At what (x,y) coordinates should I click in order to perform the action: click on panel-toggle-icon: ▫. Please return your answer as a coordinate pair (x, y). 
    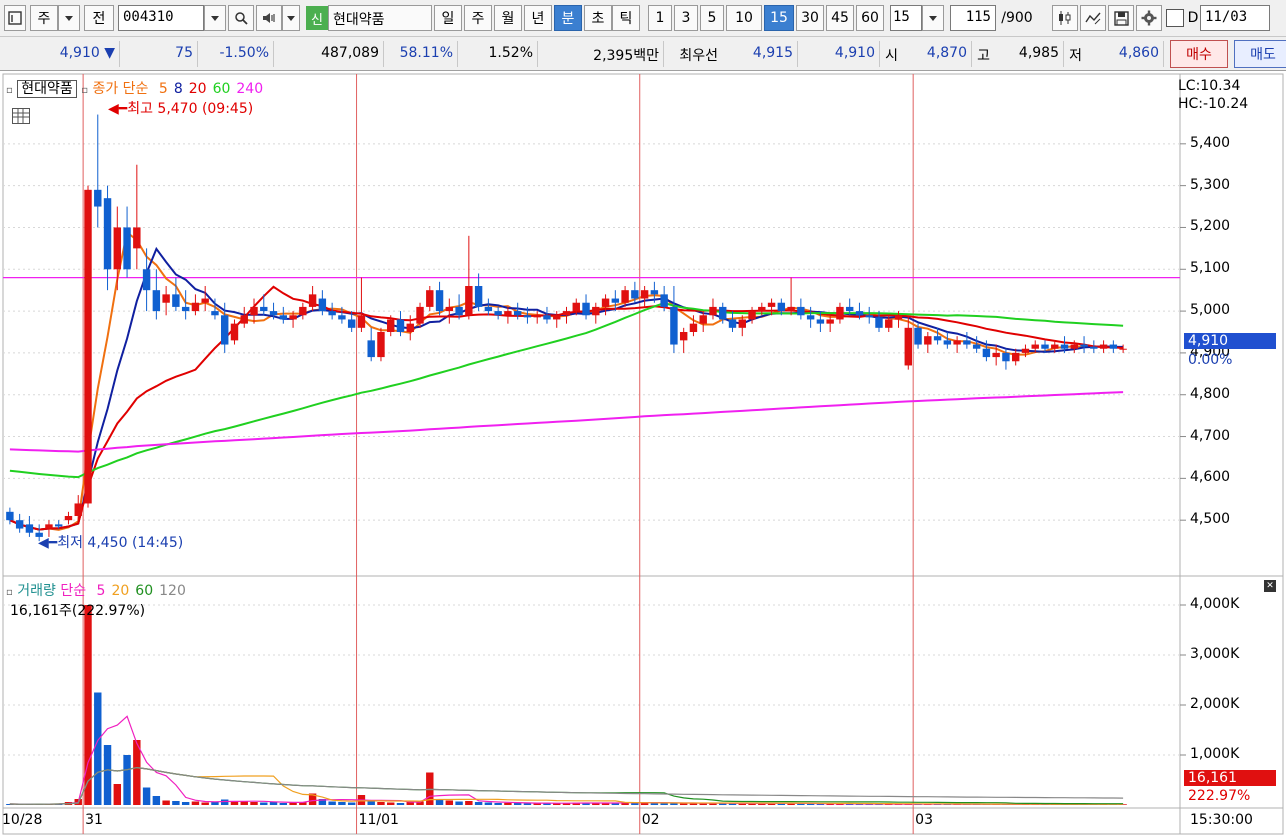
    Looking at the image, I should click on (9, 90).